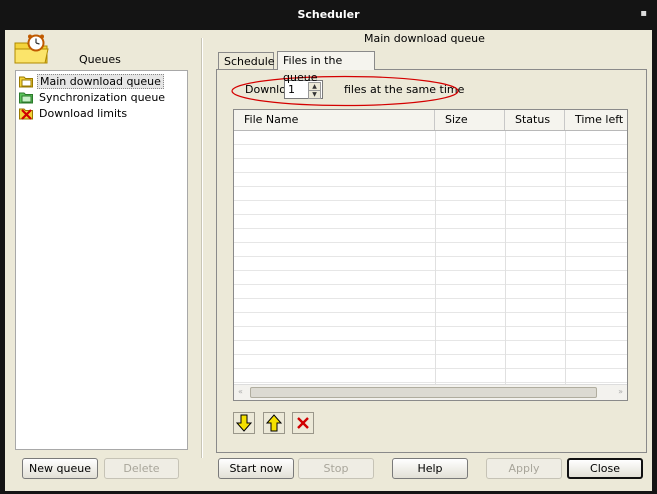 The image size is (657, 494). I want to click on horizontal-scrollbar: « », so click(430, 392).